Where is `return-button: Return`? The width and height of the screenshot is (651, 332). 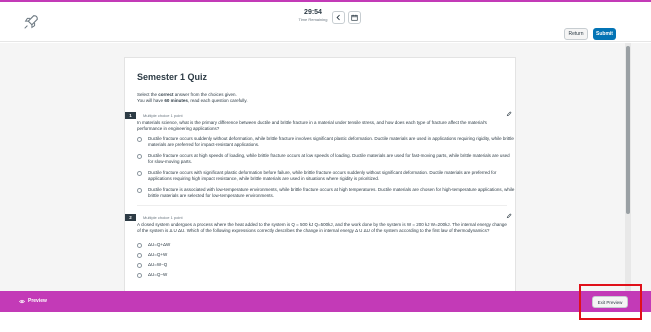 return-button: Return is located at coordinates (576, 34).